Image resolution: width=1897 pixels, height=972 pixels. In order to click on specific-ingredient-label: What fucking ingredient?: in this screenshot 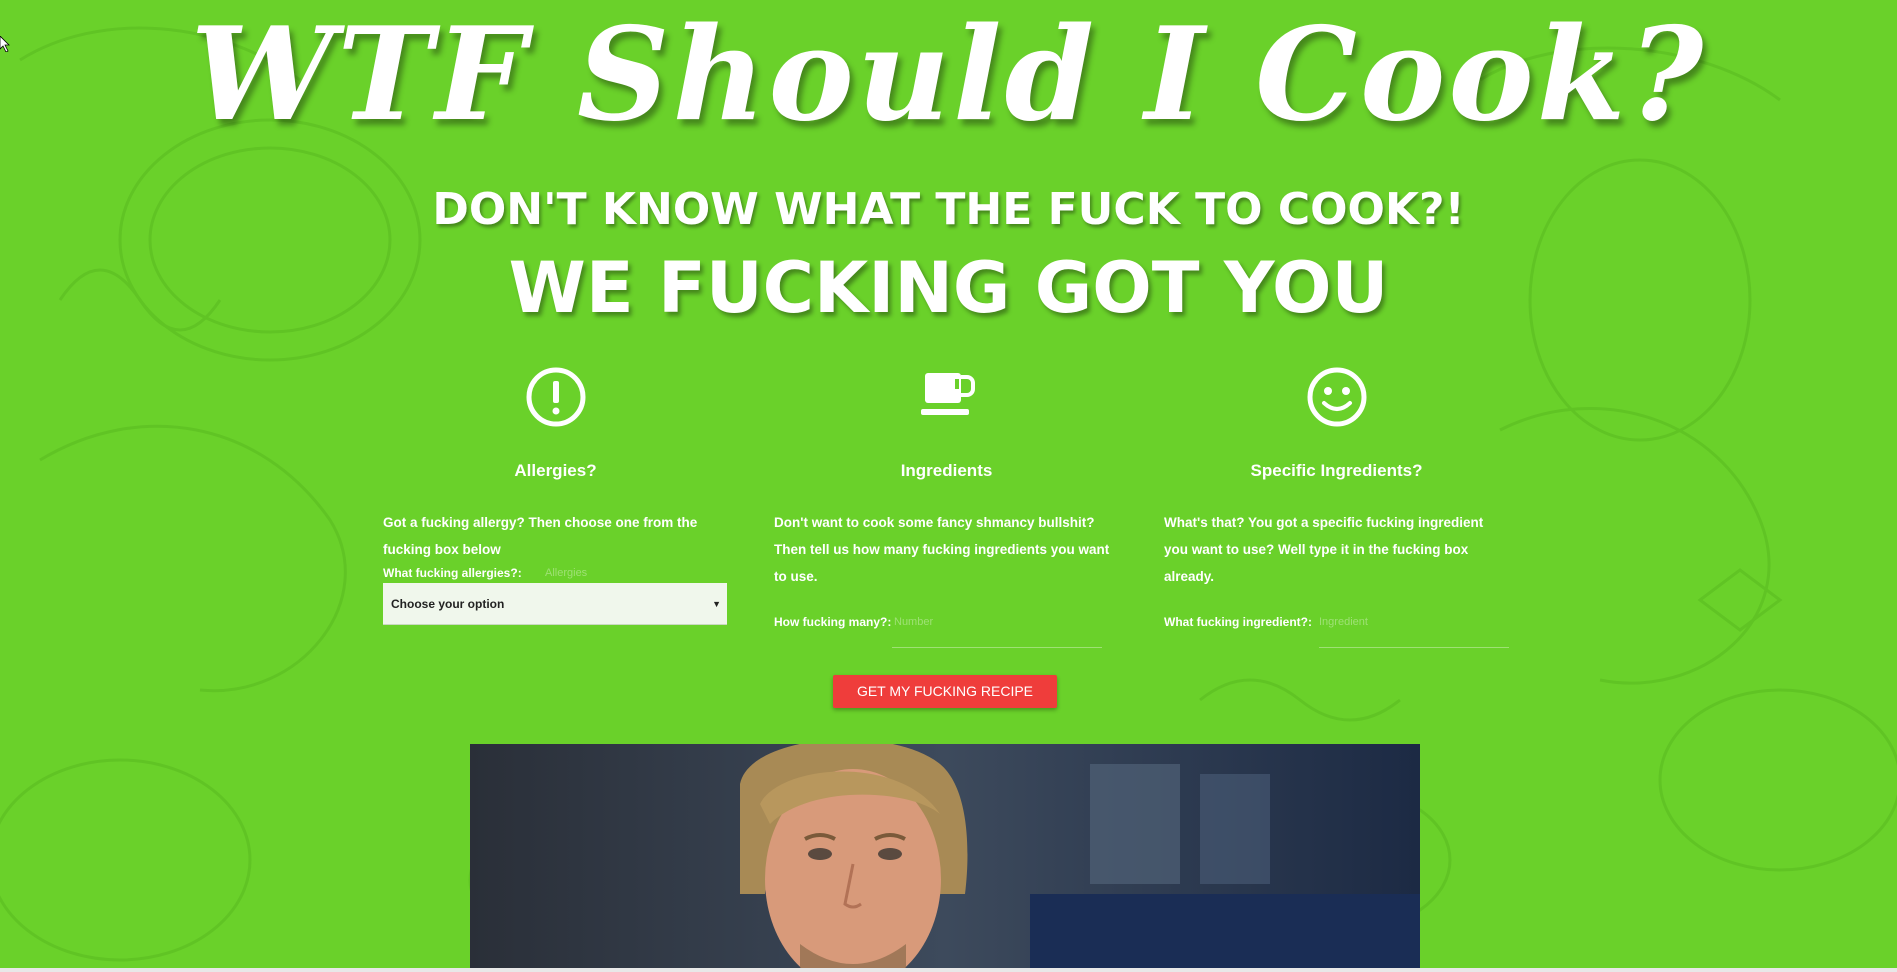, I will do `click(1238, 622)`.